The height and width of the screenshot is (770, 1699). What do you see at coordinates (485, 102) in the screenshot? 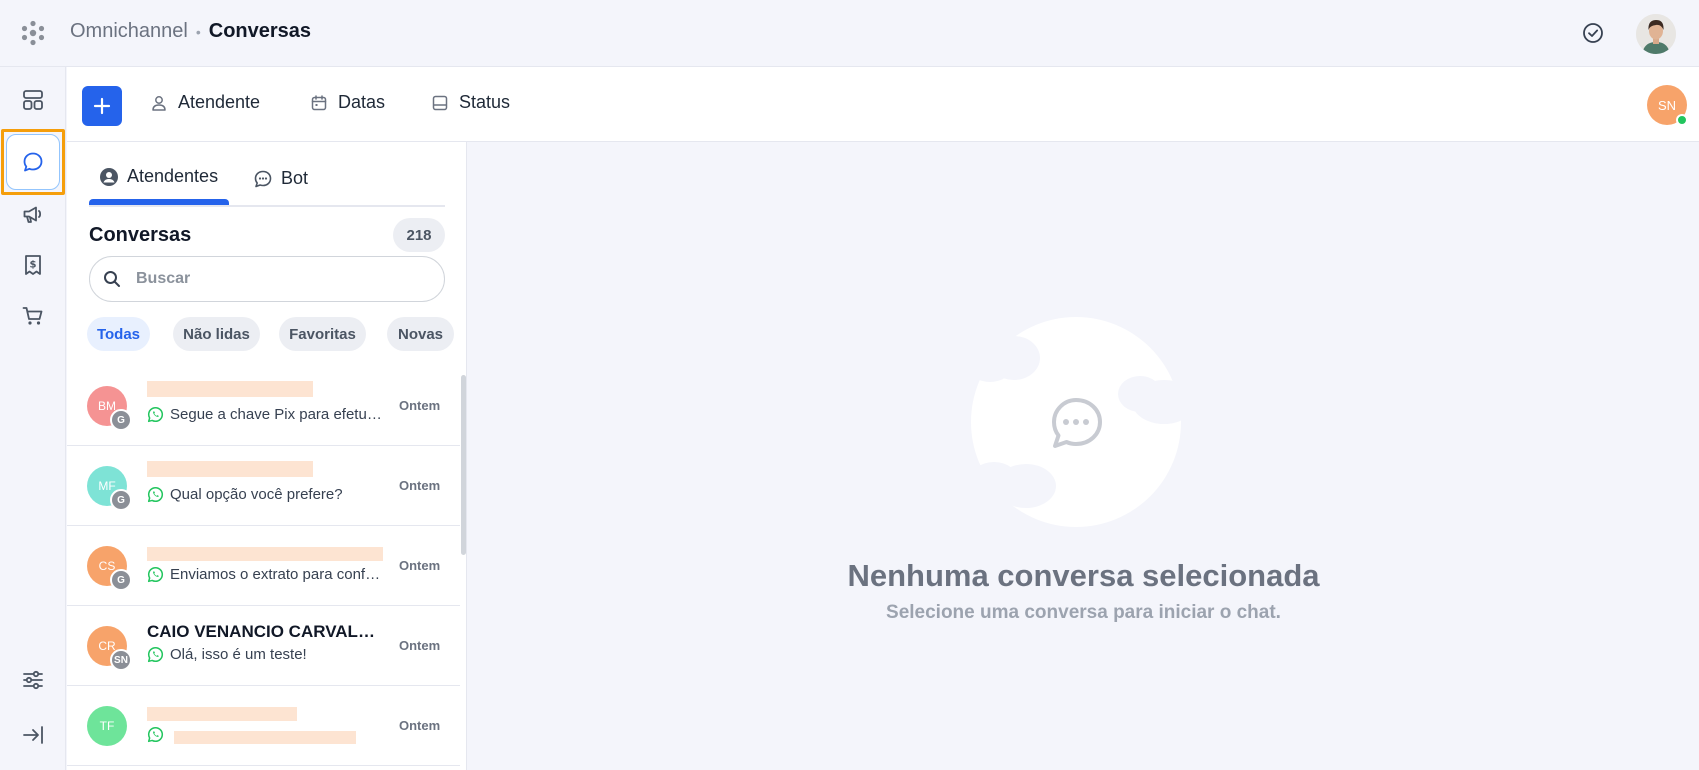
I see `filter-status-label: Status` at bounding box center [485, 102].